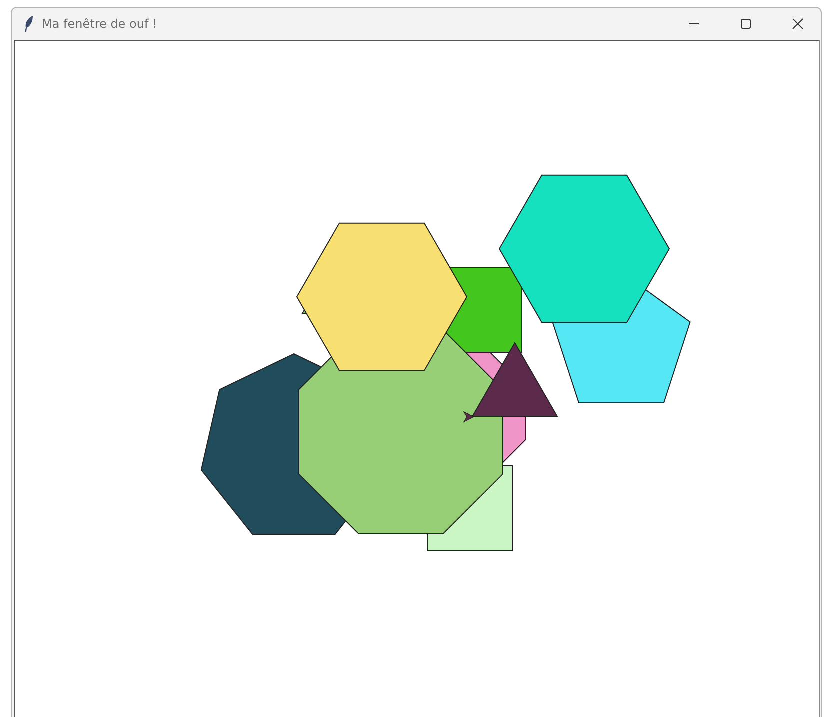 The image size is (829, 717). Describe the element at coordinates (746, 24) in the screenshot. I see `maximize-icon` at that location.